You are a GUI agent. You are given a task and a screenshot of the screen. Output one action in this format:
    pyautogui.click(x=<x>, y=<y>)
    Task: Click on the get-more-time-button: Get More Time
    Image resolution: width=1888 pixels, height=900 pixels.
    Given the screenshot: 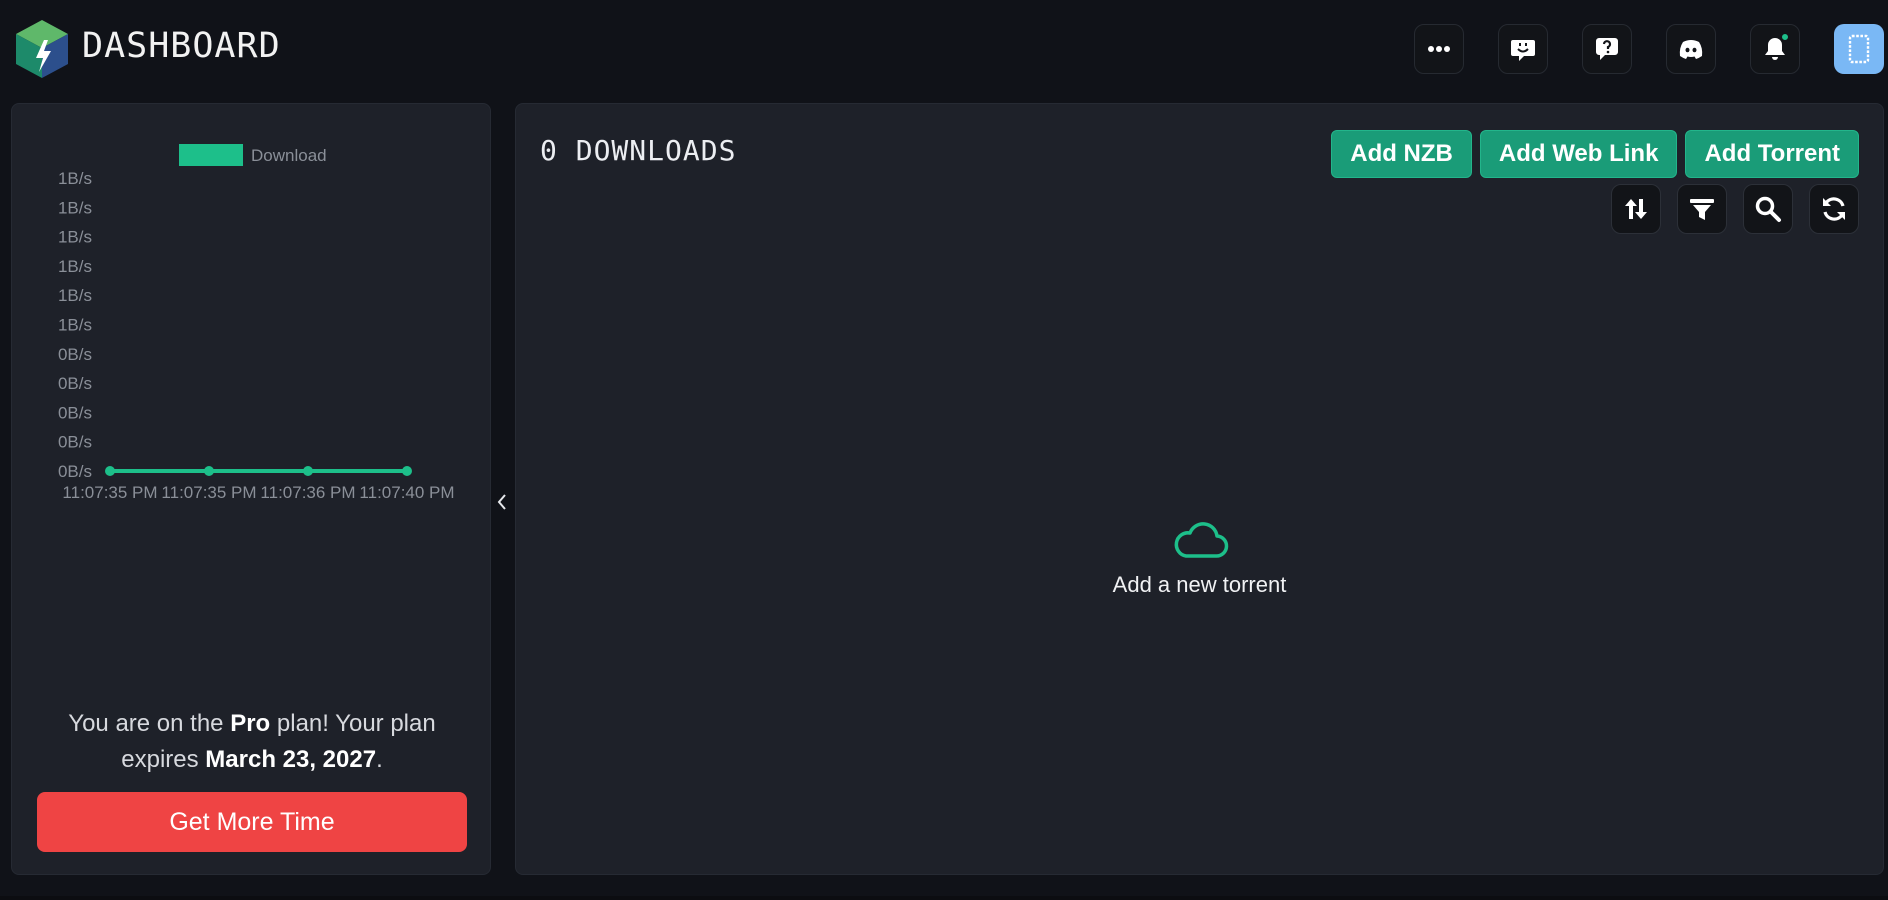 What is the action you would take?
    pyautogui.click(x=252, y=822)
    